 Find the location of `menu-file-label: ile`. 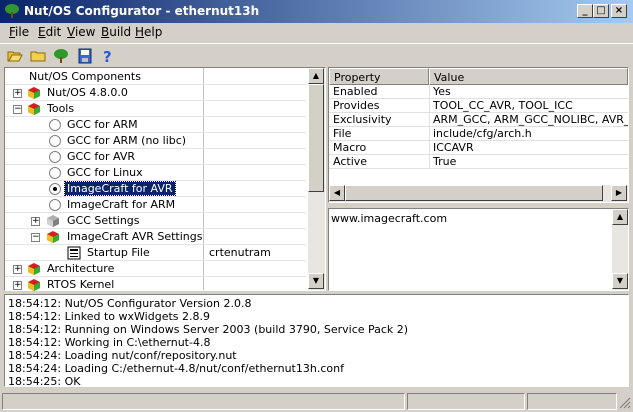

menu-file-label: ile is located at coordinates (22, 32).